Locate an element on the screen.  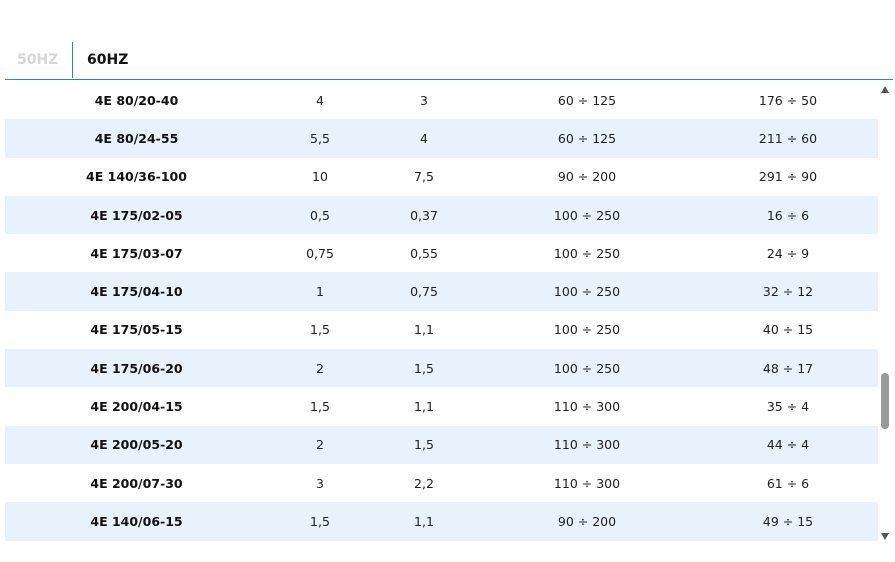
value-cell: 40 ÷ 15 is located at coordinates (788, 330).